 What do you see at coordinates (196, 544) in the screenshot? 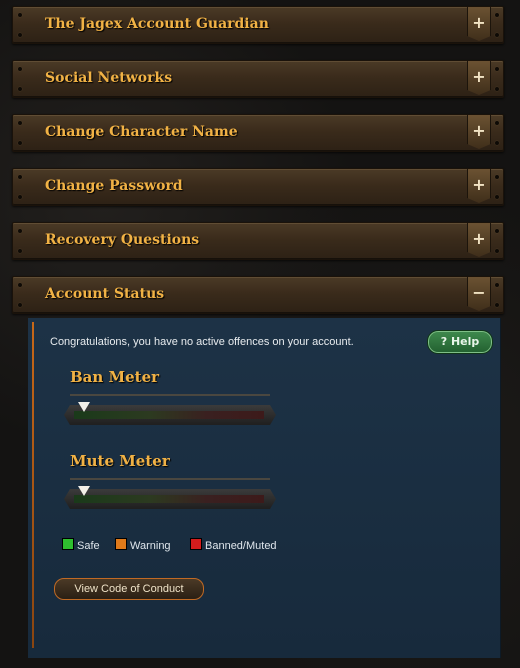
I see `banned-swatch-icon` at bounding box center [196, 544].